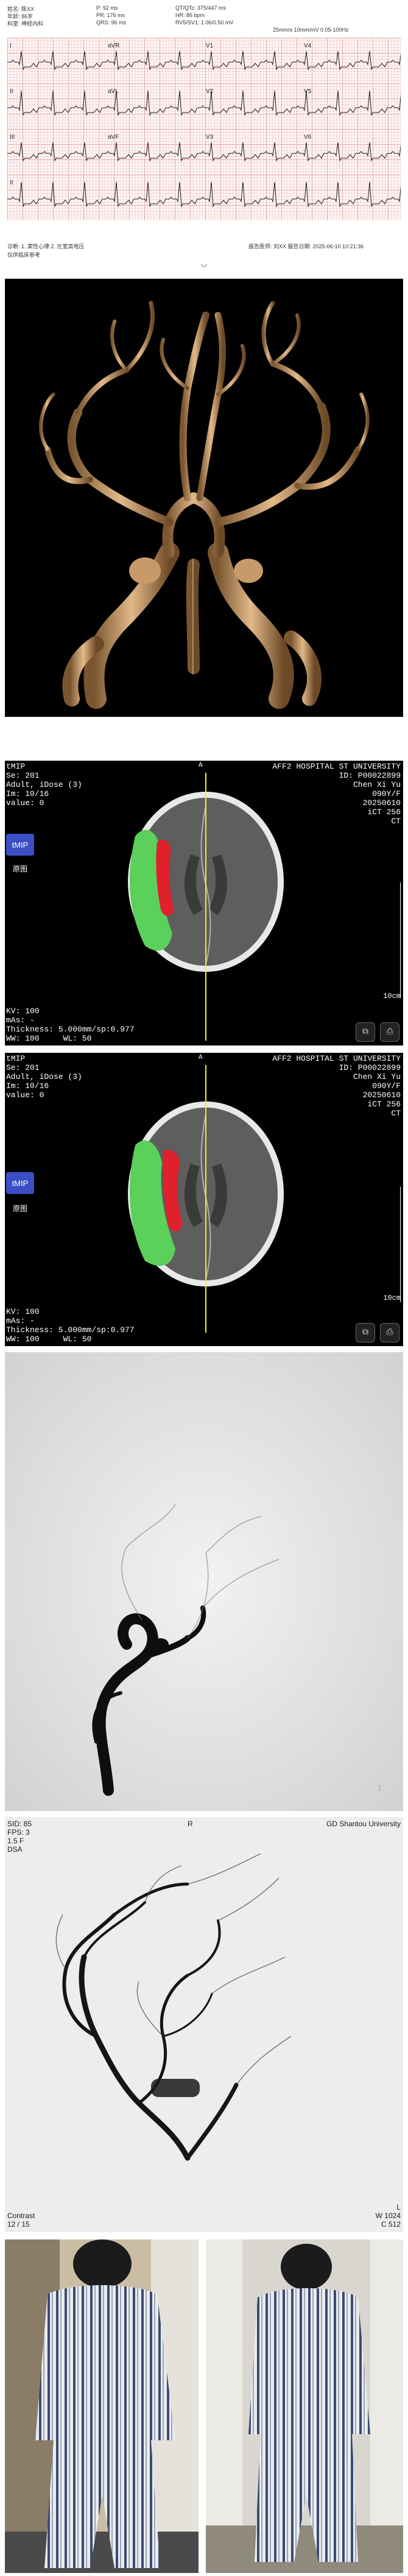 This screenshot has height=2576, width=408. What do you see at coordinates (210, 46) in the screenshot?
I see `ecg-lead-label: V1` at bounding box center [210, 46].